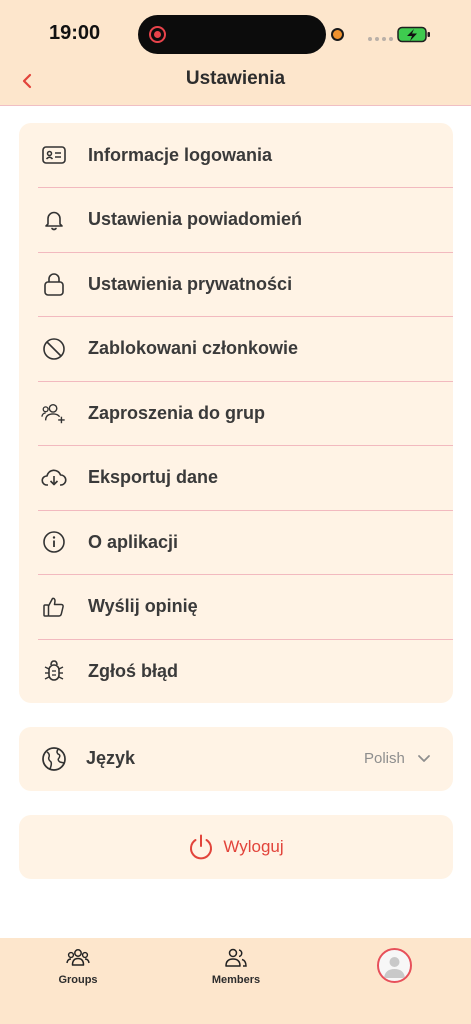 This screenshot has width=471, height=1024. What do you see at coordinates (54, 671) in the screenshot?
I see `bug-icon` at bounding box center [54, 671].